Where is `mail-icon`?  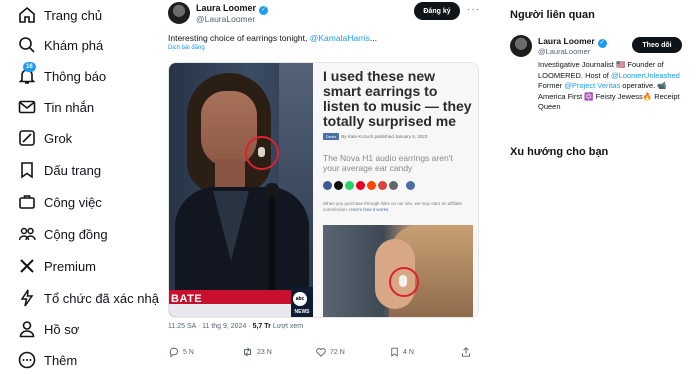
mail-icon is located at coordinates (27, 107).